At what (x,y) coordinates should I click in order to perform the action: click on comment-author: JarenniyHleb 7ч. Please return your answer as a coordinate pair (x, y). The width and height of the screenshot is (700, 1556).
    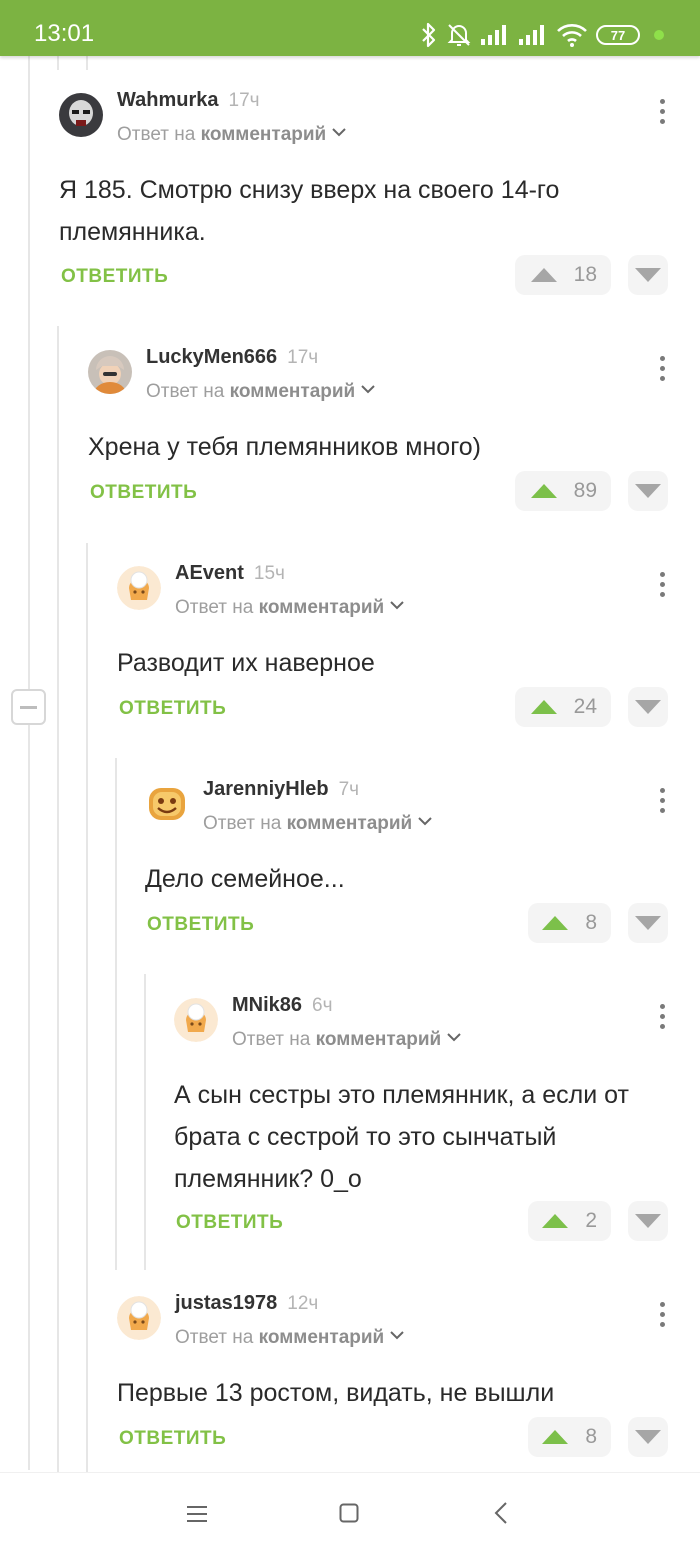
    Looking at the image, I should click on (281, 789).